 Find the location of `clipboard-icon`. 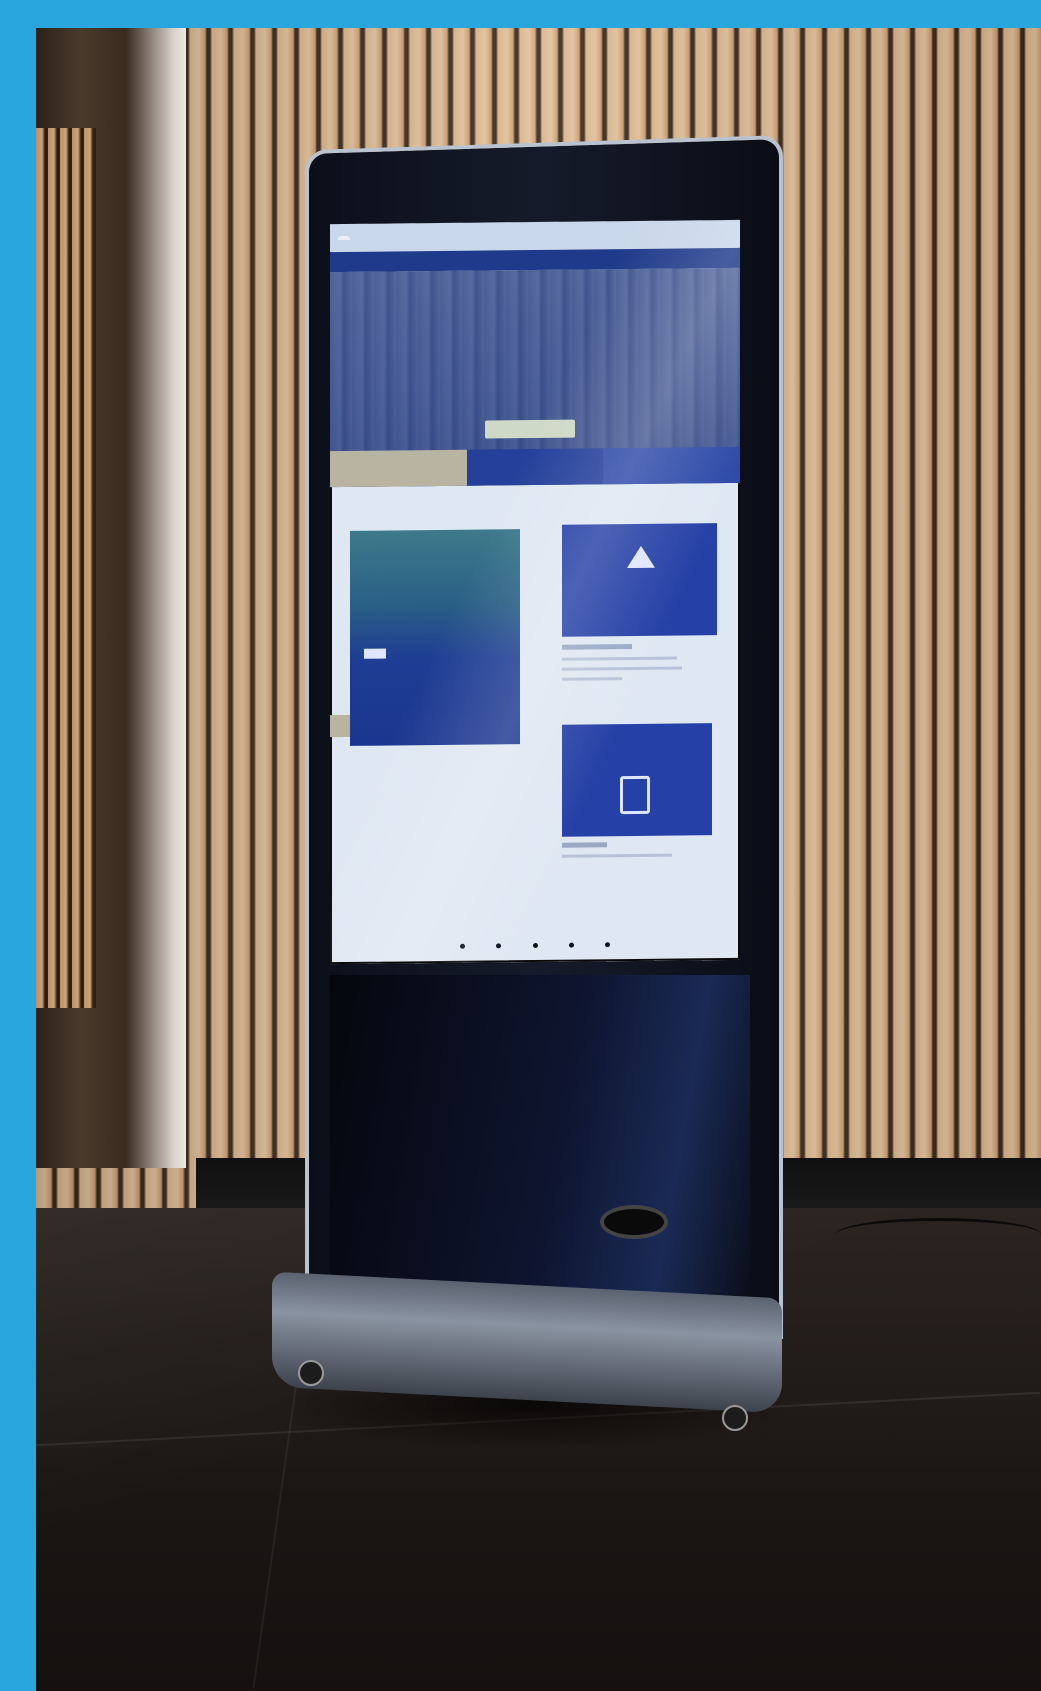

clipboard-icon is located at coordinates (635, 795).